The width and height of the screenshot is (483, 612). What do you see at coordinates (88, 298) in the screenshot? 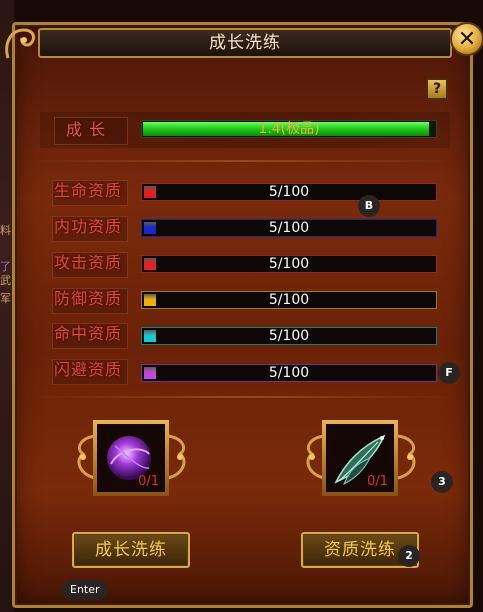
I see `stat-label: 防御资质` at bounding box center [88, 298].